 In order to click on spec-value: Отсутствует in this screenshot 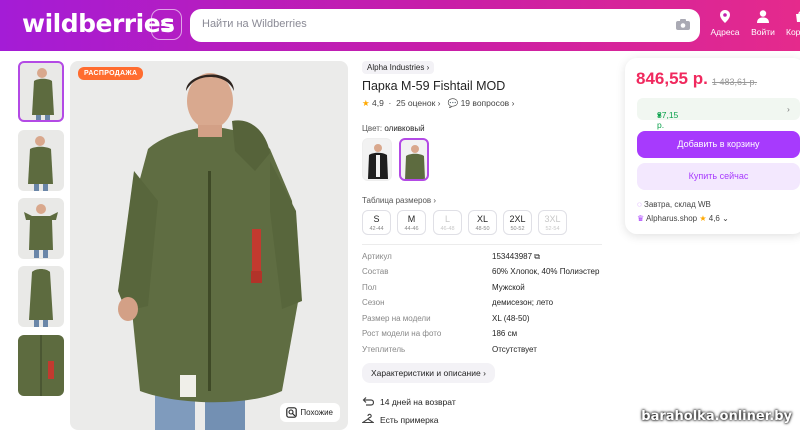, I will do `click(514, 349)`.